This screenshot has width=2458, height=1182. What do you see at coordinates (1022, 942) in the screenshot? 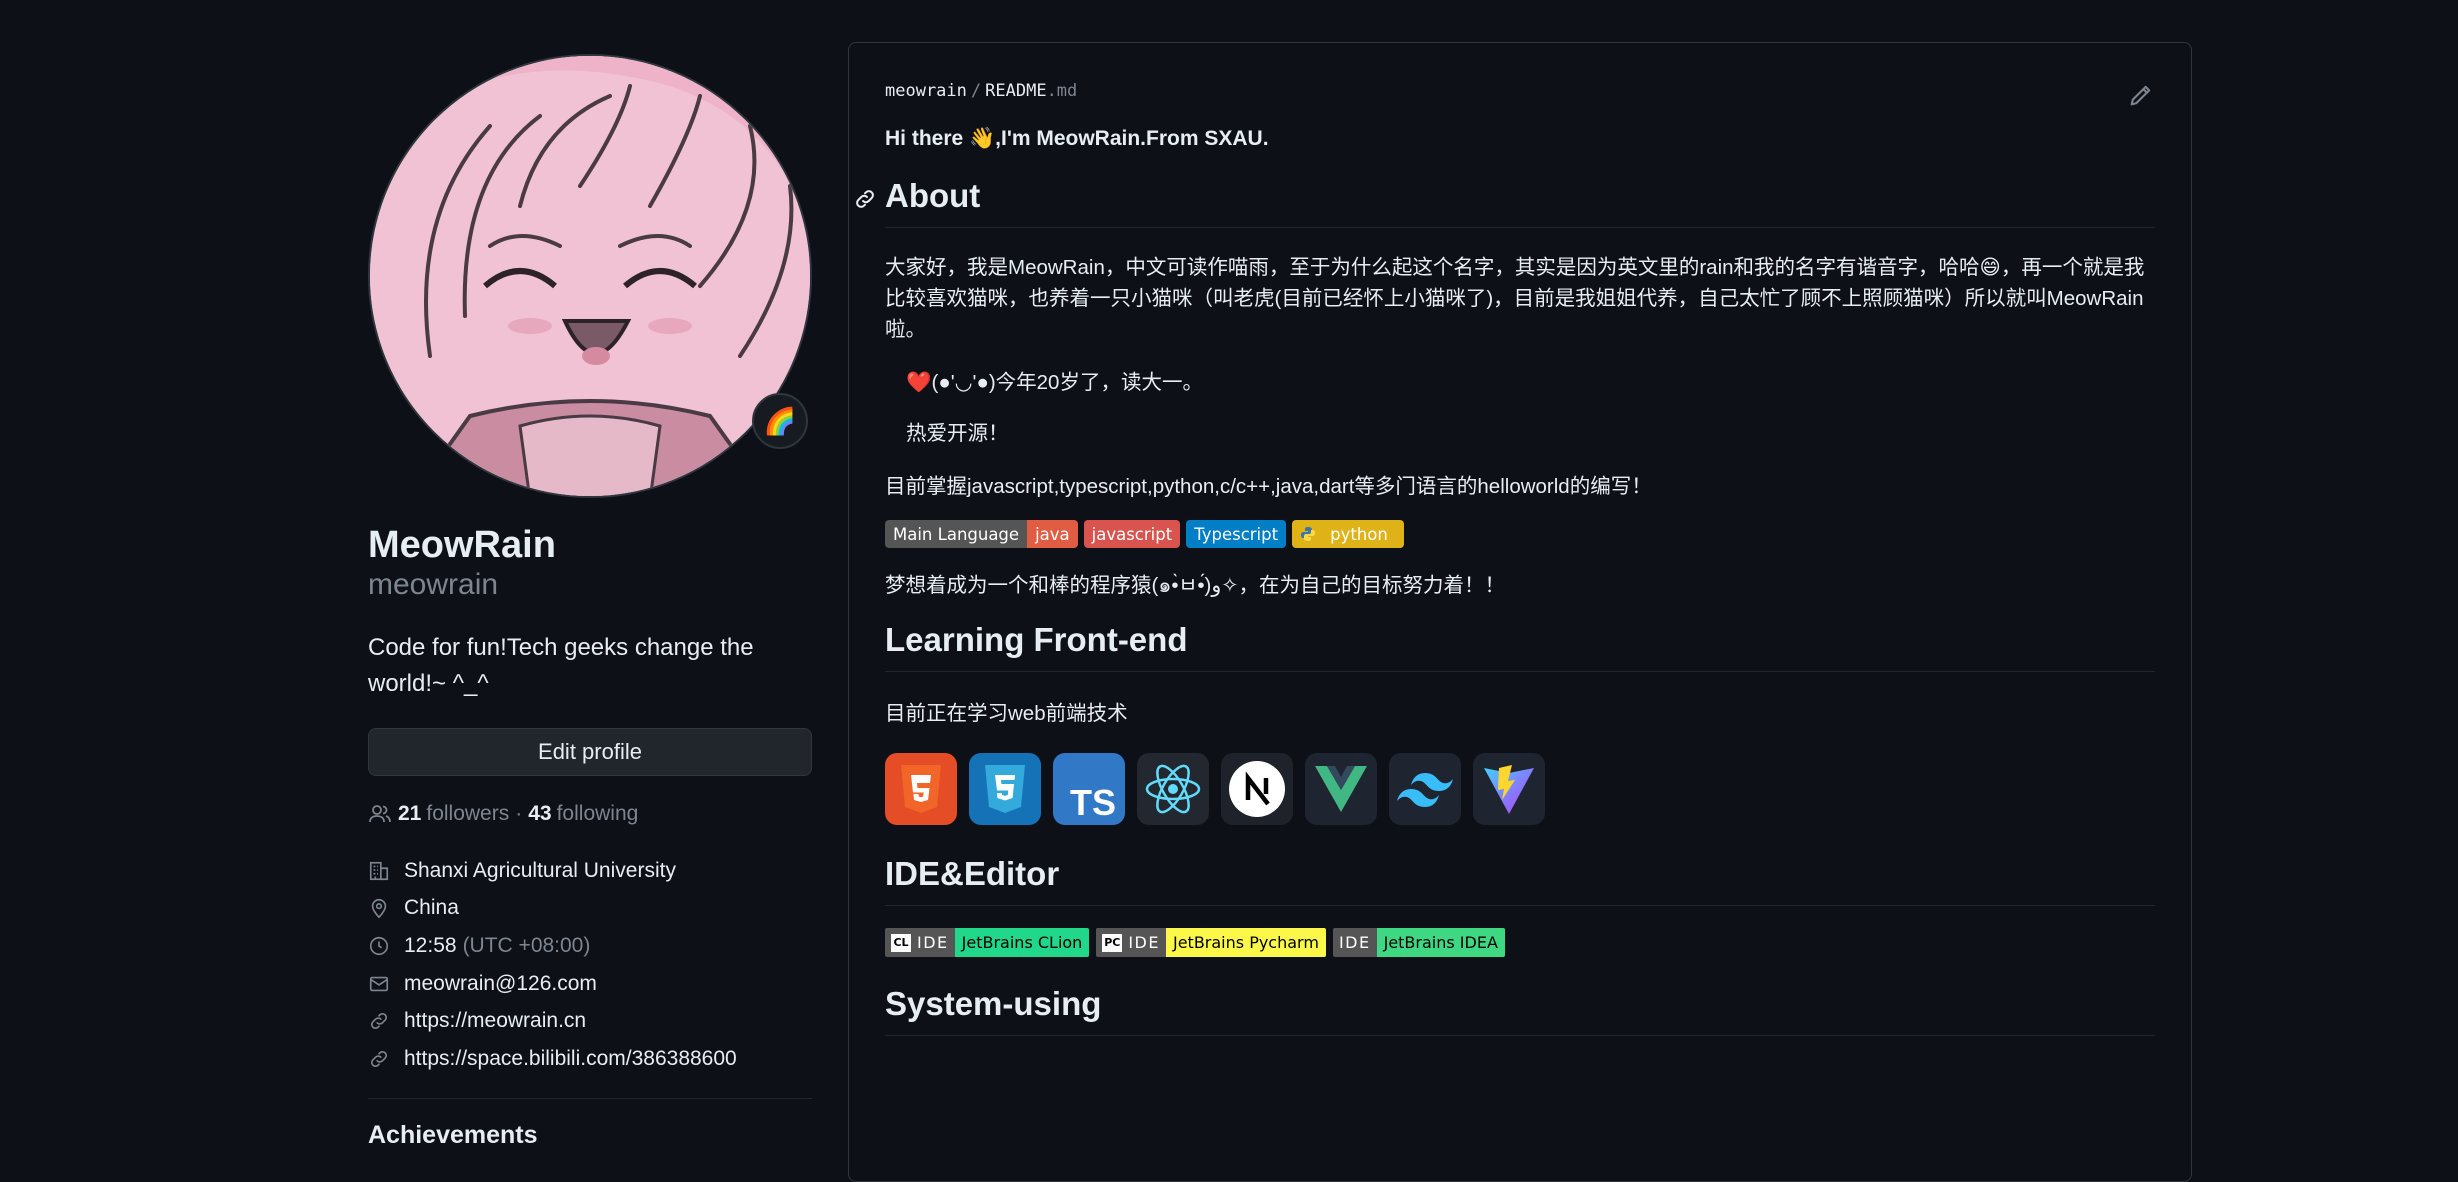
I see `clion-badge-value: JetBrains CLion` at bounding box center [1022, 942].